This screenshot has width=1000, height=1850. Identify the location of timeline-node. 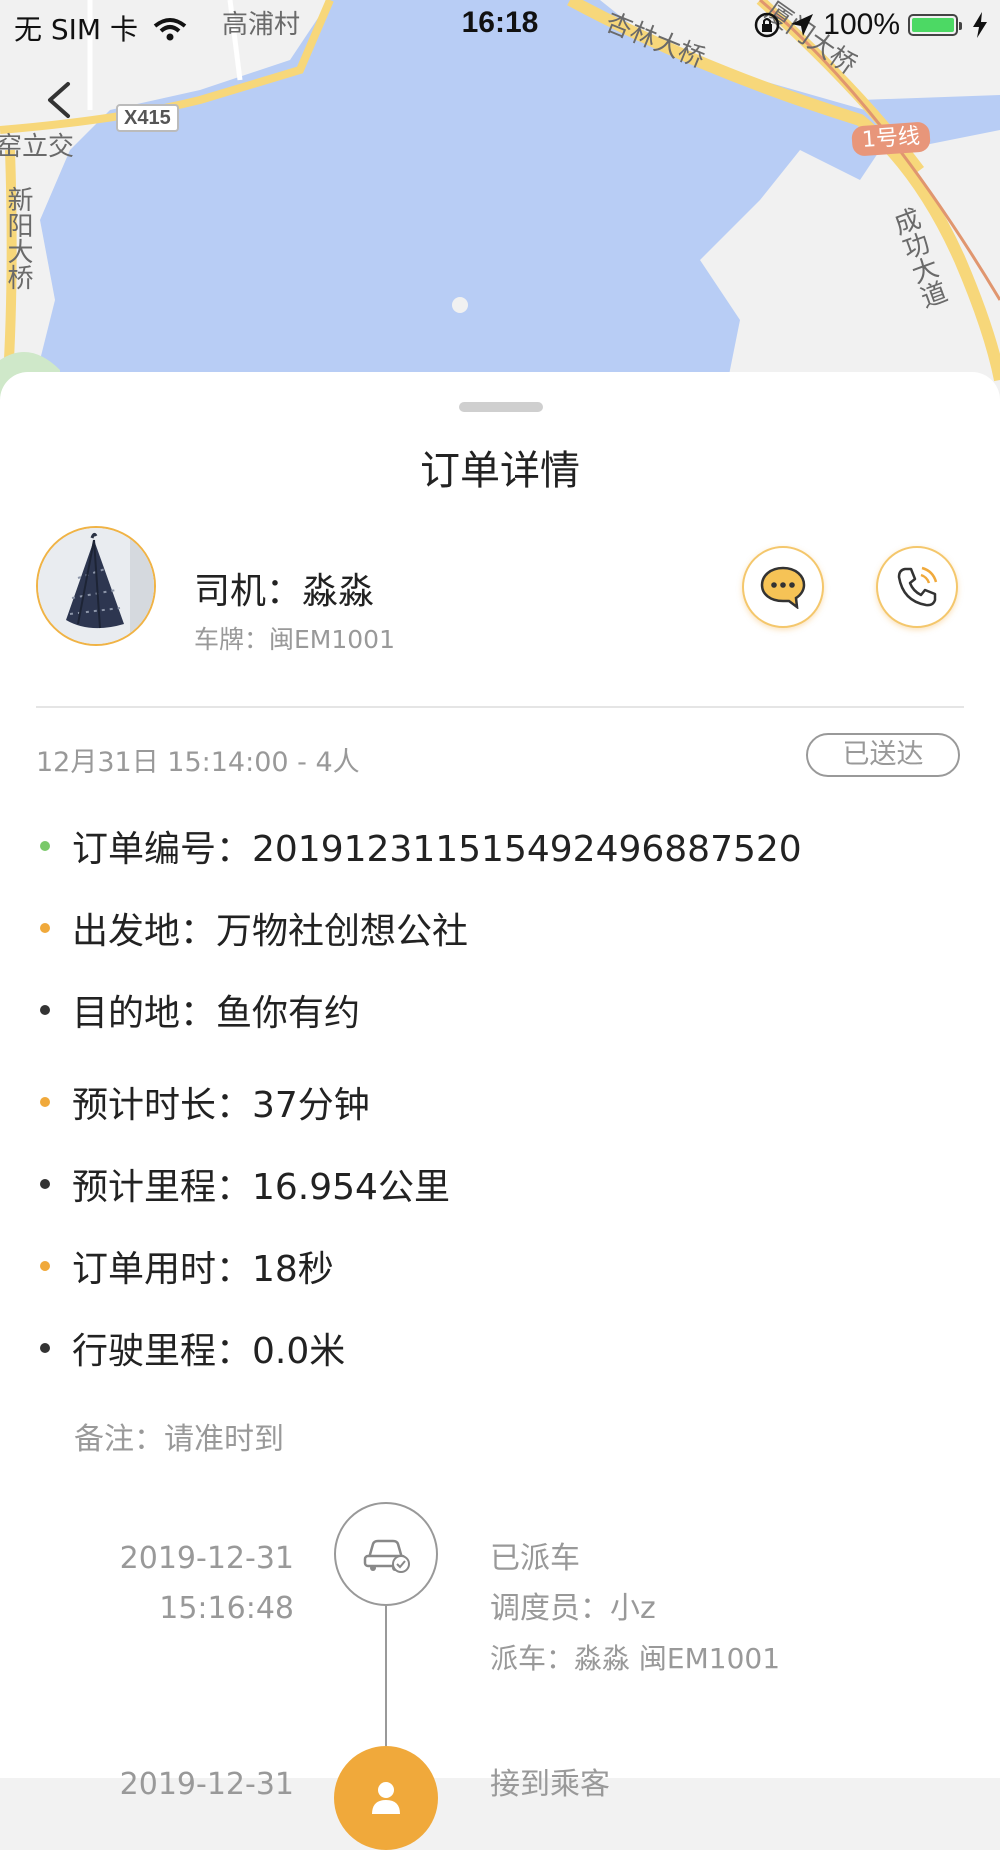
(386, 1554).